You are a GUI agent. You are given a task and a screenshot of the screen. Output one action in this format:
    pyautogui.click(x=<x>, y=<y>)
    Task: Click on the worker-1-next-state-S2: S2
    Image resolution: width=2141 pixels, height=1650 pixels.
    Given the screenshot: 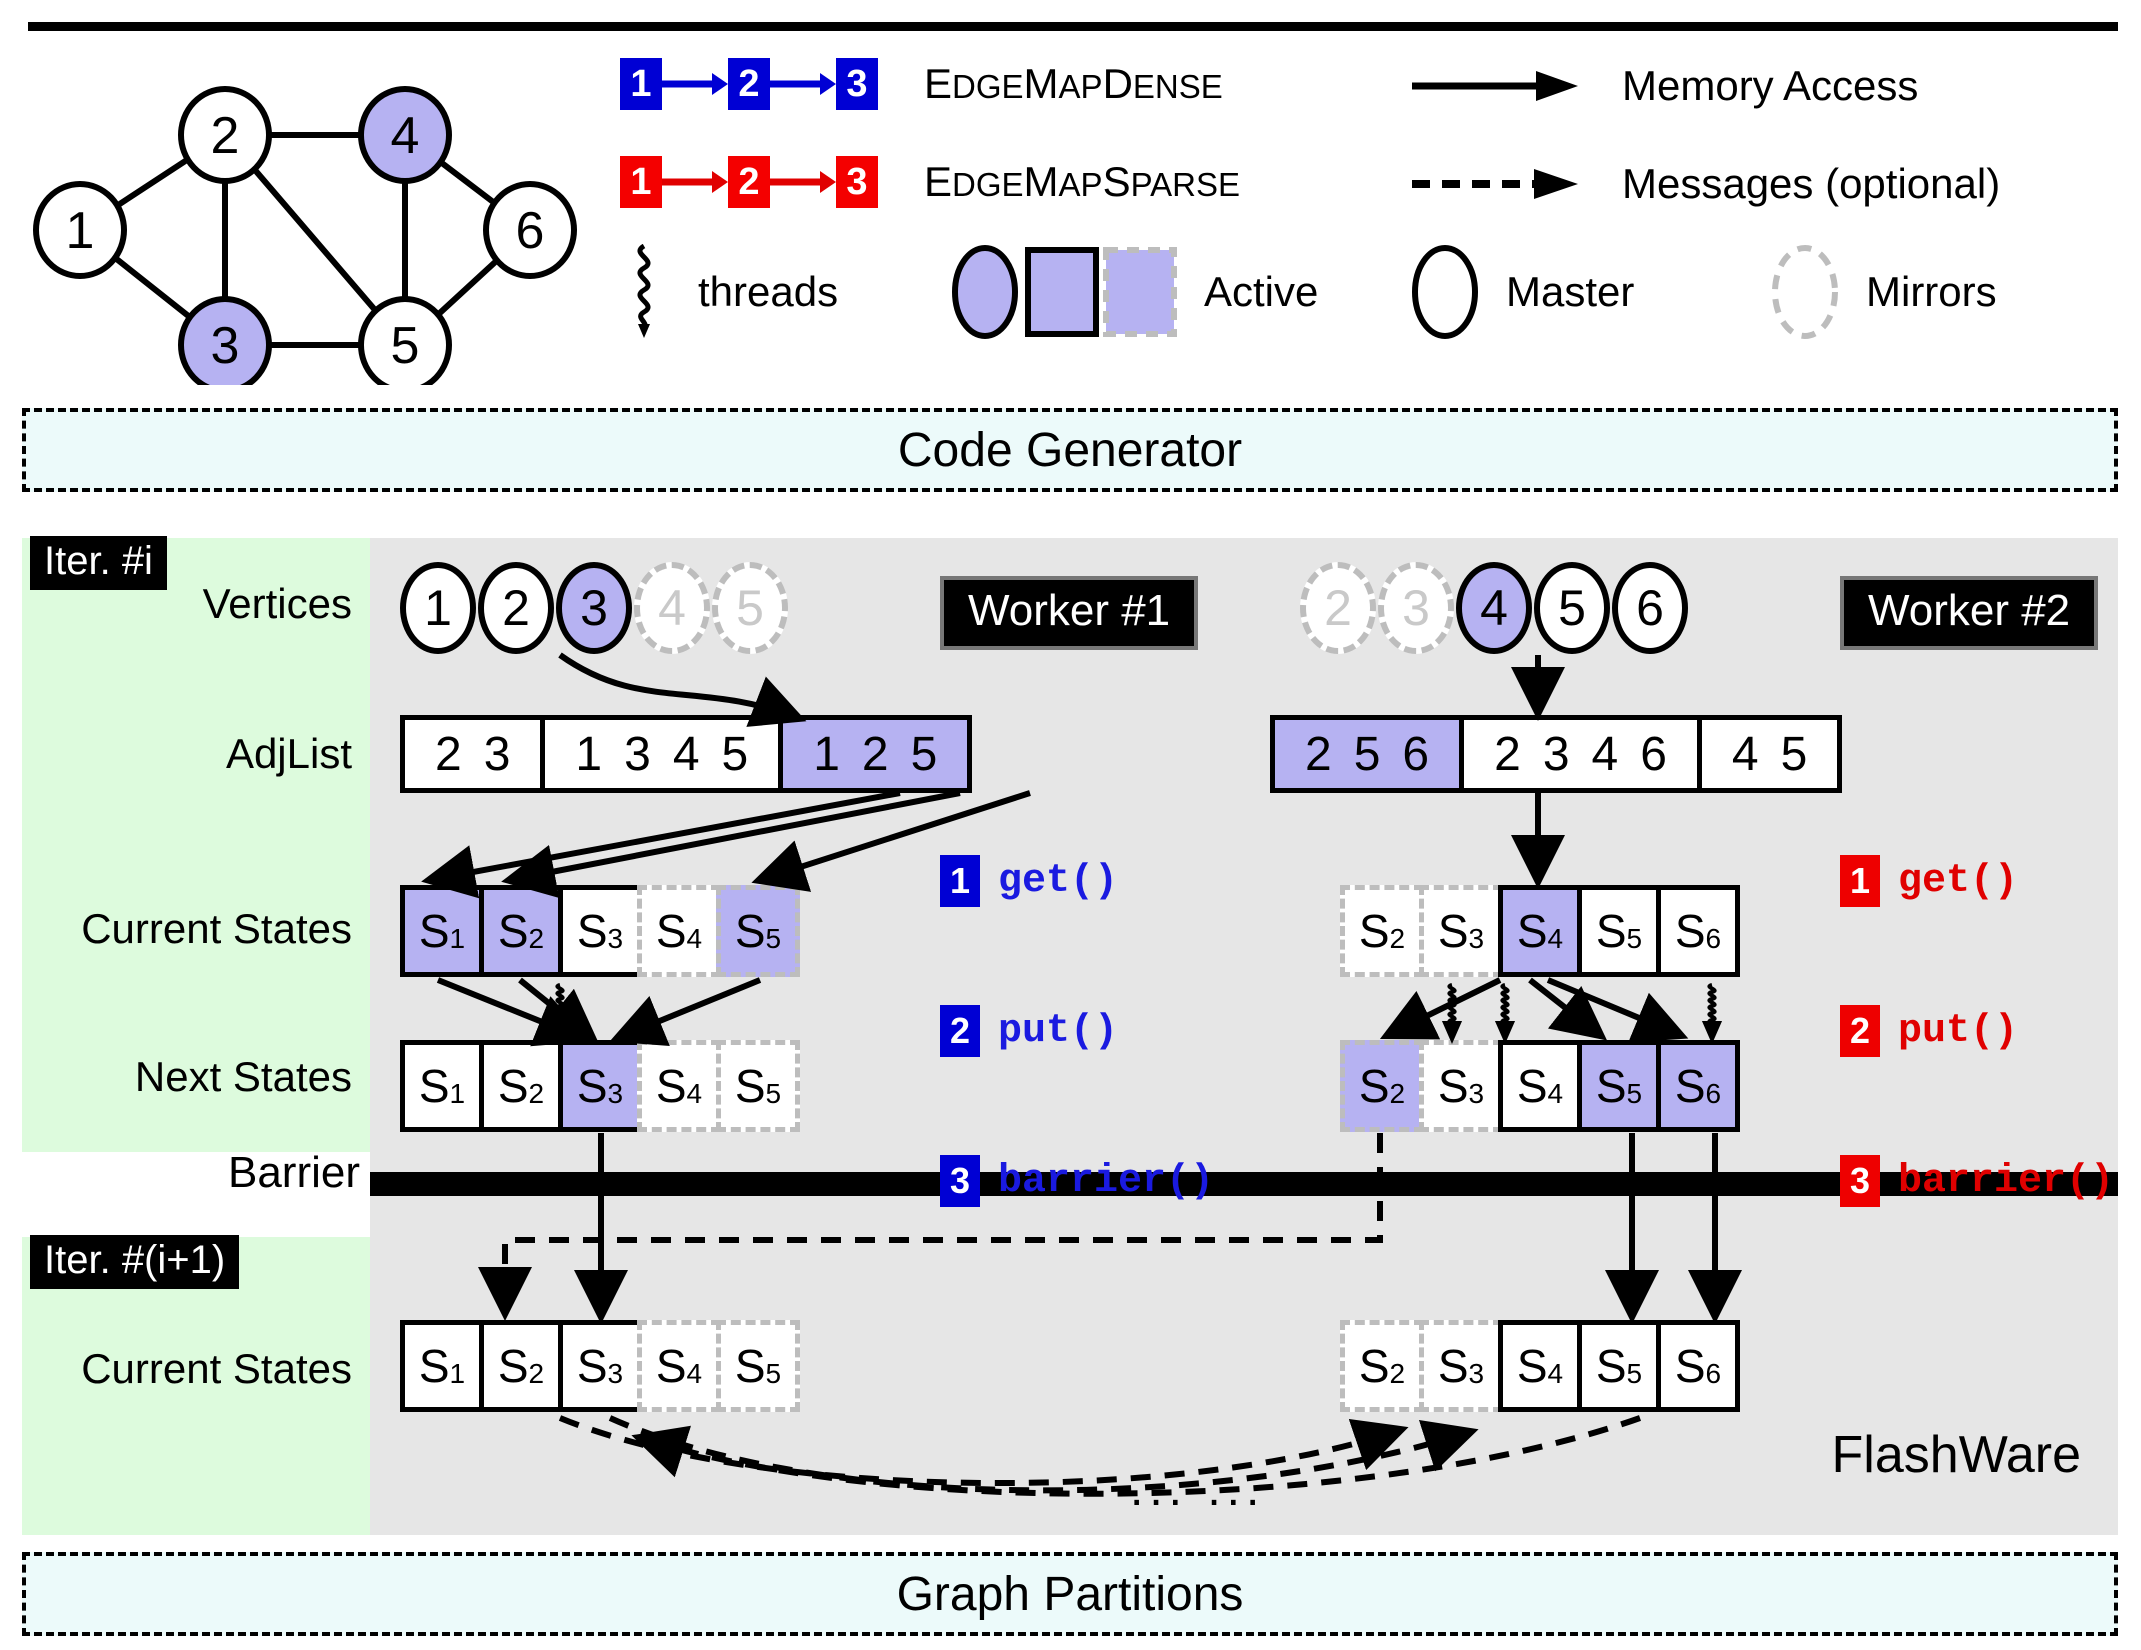 What is the action you would take?
    pyautogui.click(x=521, y=1086)
    